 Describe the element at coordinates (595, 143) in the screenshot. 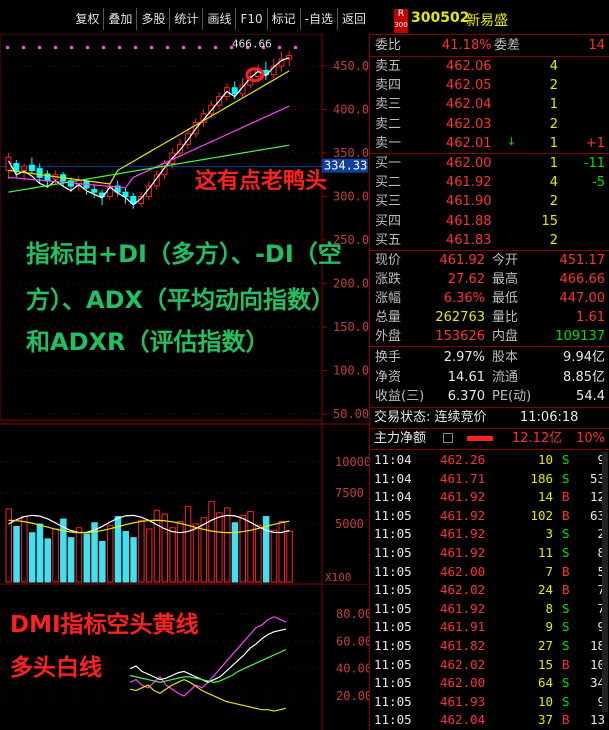

I see `level-change: +1` at that location.